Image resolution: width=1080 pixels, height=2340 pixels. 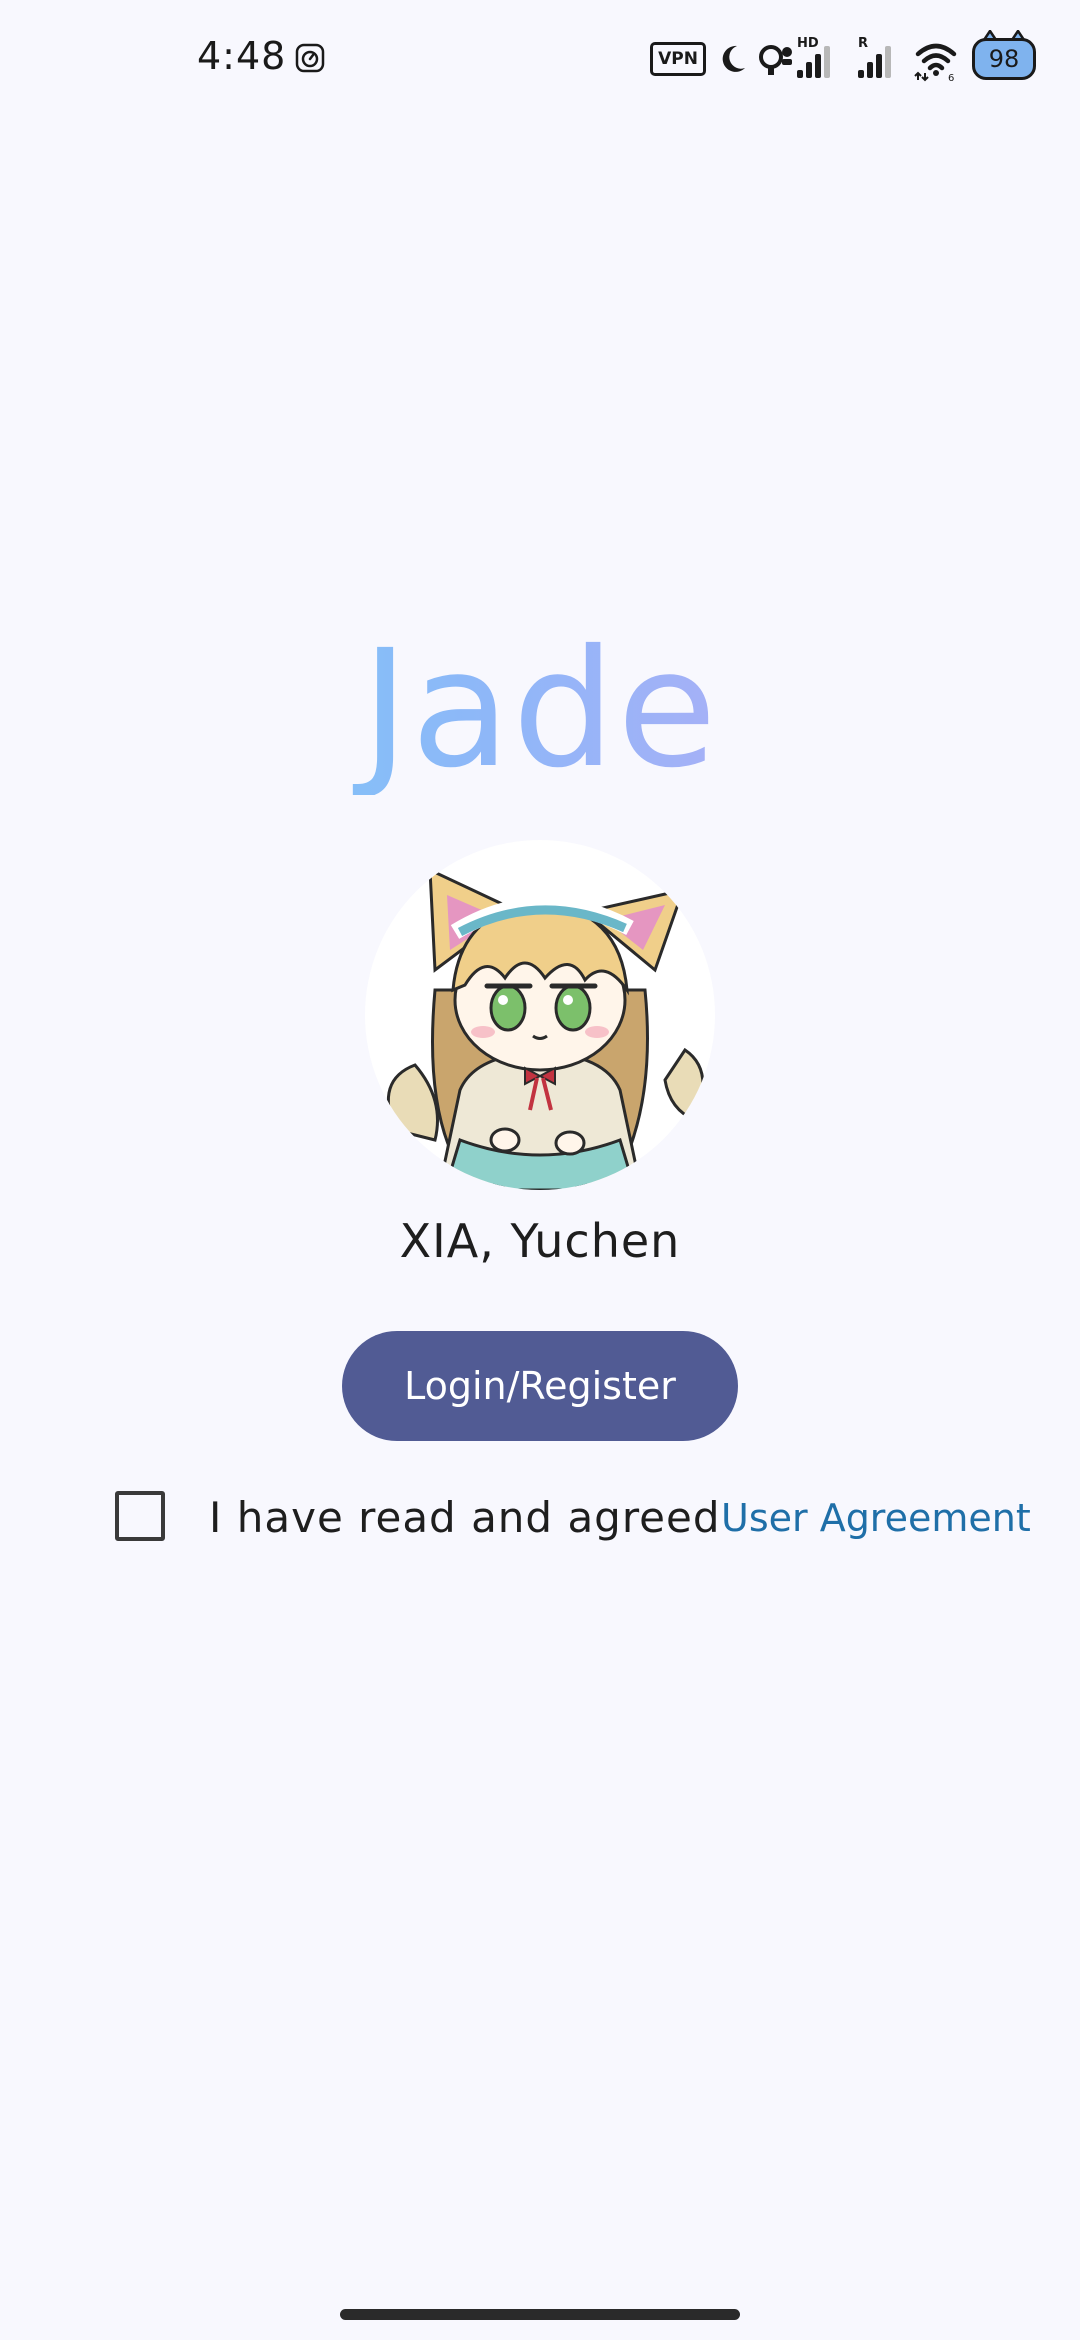 I want to click on r-signal-icon: R, so click(x=874, y=57).